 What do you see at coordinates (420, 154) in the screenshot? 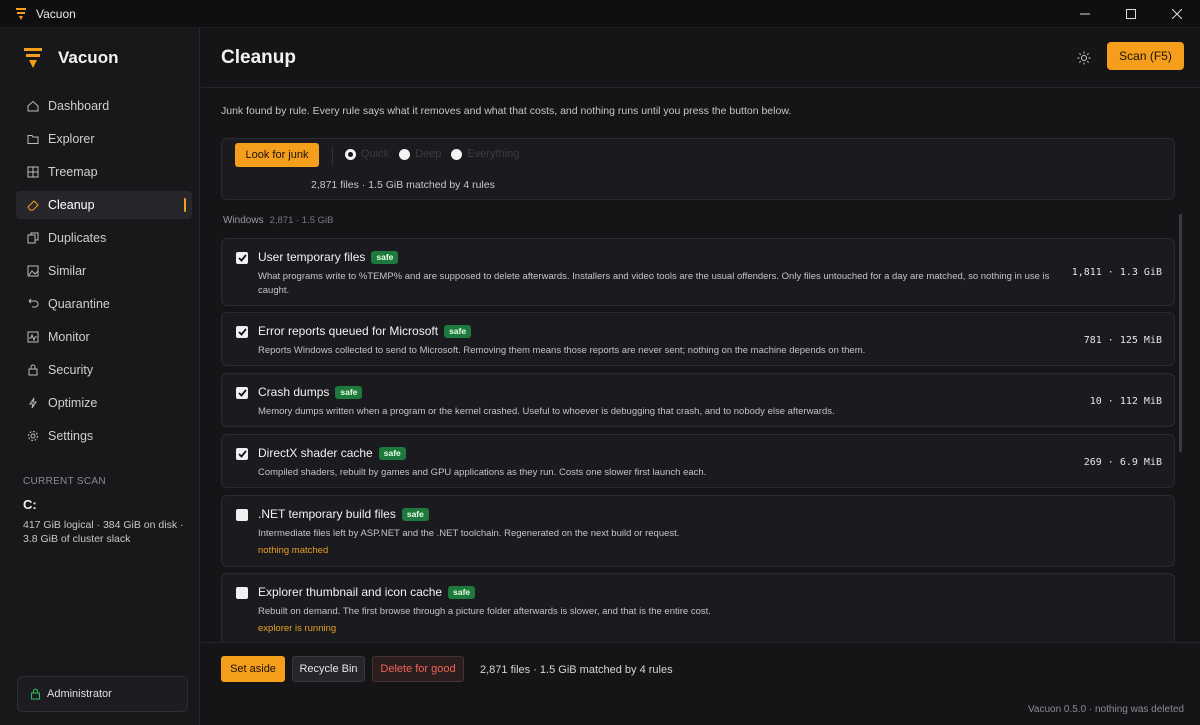
I see `mode-deep-radio: Deep` at bounding box center [420, 154].